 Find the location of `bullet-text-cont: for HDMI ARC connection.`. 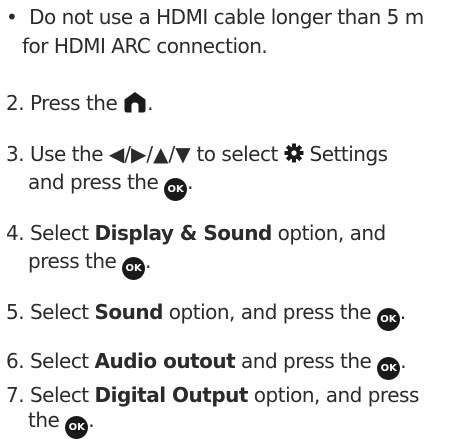

bullet-text-cont: for HDMI ARC connection. is located at coordinates (145, 46).